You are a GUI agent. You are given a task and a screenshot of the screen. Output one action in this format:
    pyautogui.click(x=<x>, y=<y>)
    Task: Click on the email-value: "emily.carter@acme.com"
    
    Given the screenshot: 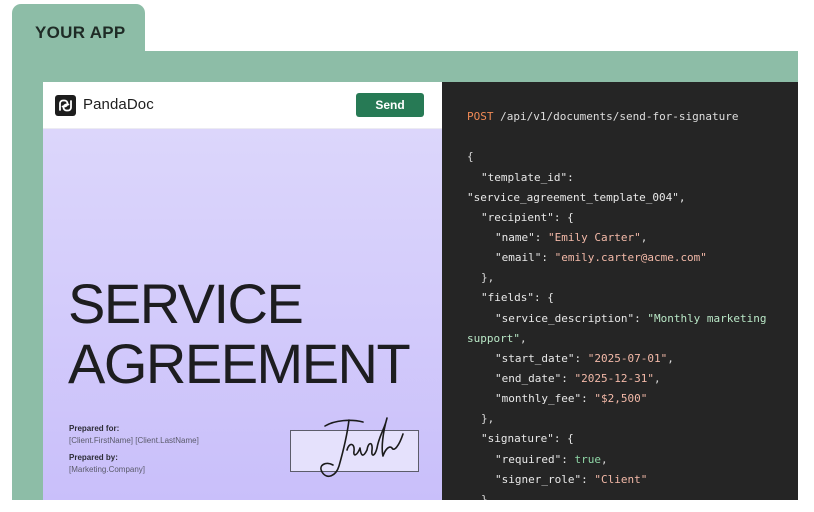 What is the action you would take?
    pyautogui.click(x=630, y=257)
    